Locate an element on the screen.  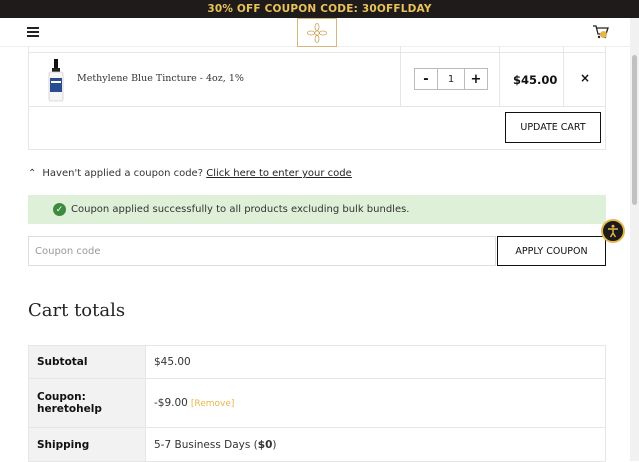
coupon-value-cell: -$9.00 [Remove] is located at coordinates (375, 403).